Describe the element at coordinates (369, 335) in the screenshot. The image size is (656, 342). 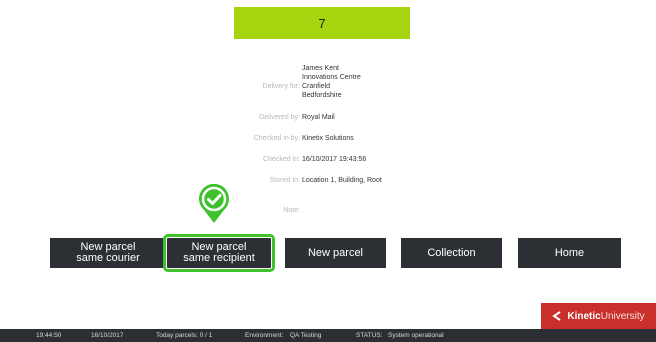
I see `status-label: STATUS:` at that location.